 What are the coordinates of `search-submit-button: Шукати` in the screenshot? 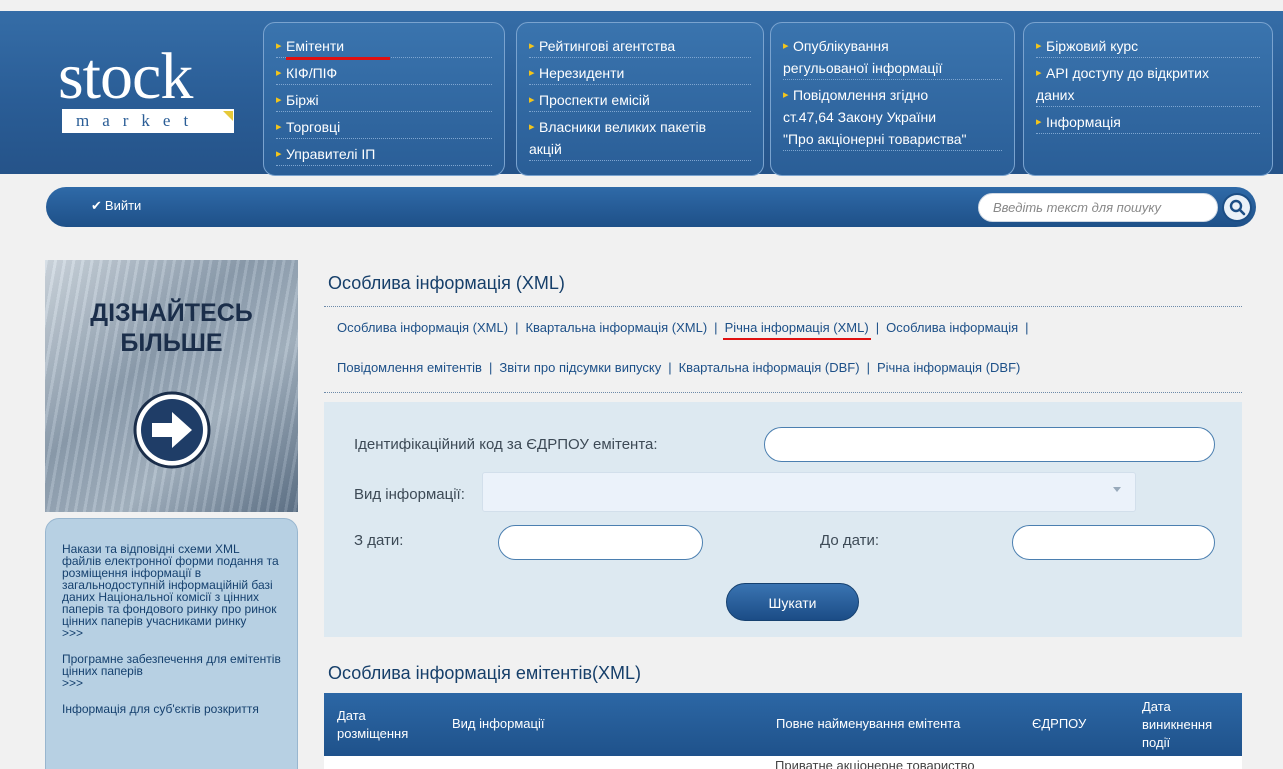 It's located at (792, 602).